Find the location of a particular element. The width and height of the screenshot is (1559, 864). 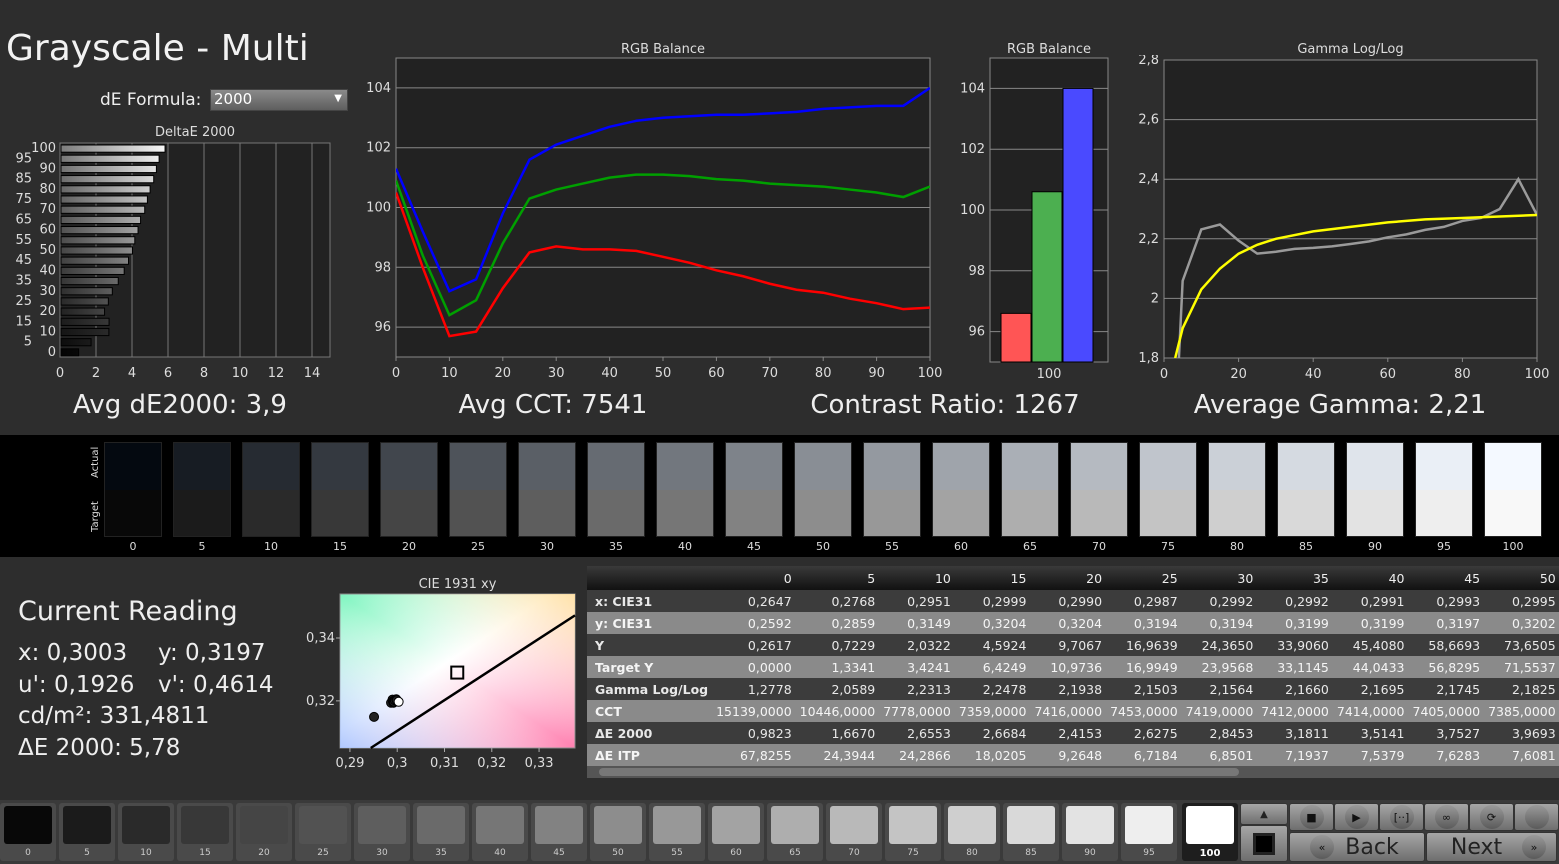

table-header-row: 05101520253035404550556065 is located at coordinates (1073, 578).